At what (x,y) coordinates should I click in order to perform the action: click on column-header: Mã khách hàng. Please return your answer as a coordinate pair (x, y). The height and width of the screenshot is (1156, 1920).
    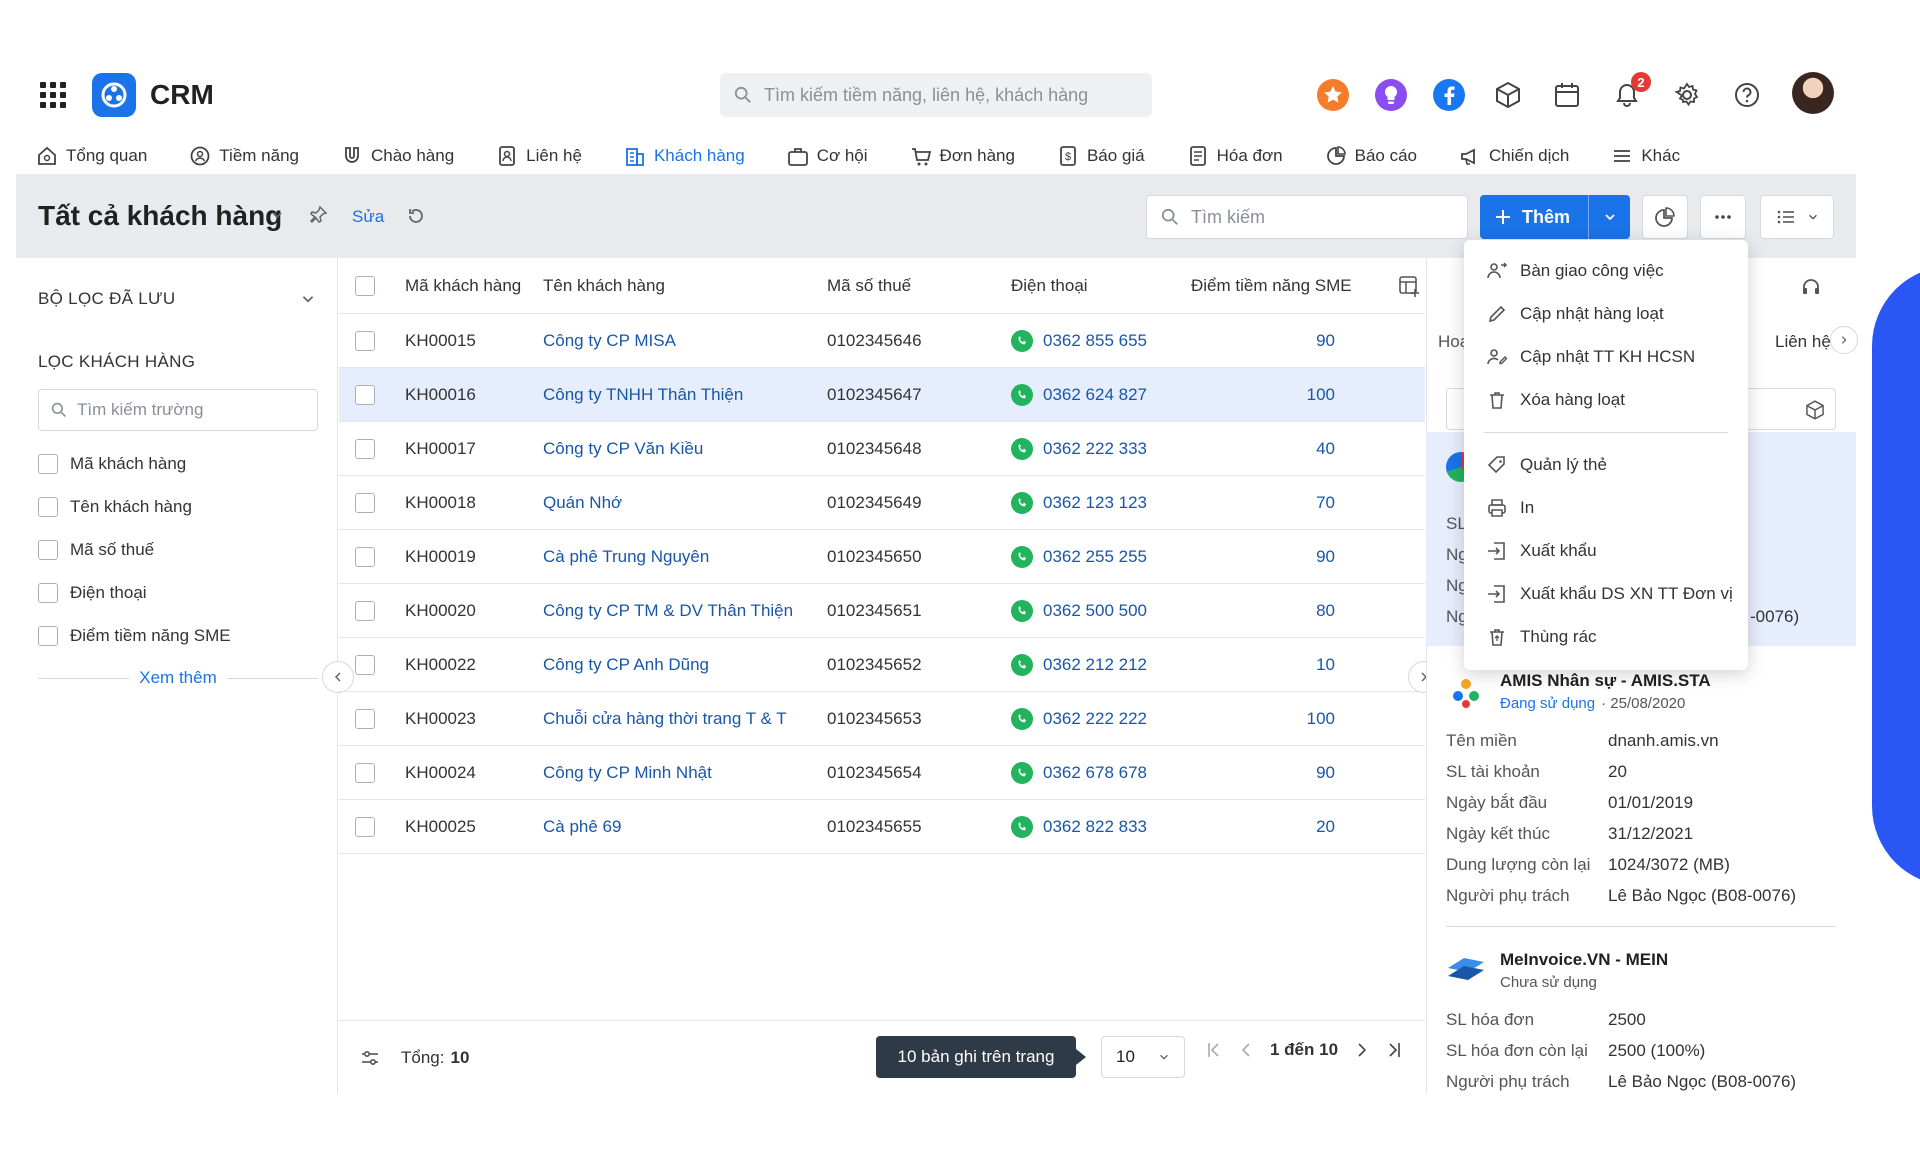
    Looking at the image, I should click on (467, 286).